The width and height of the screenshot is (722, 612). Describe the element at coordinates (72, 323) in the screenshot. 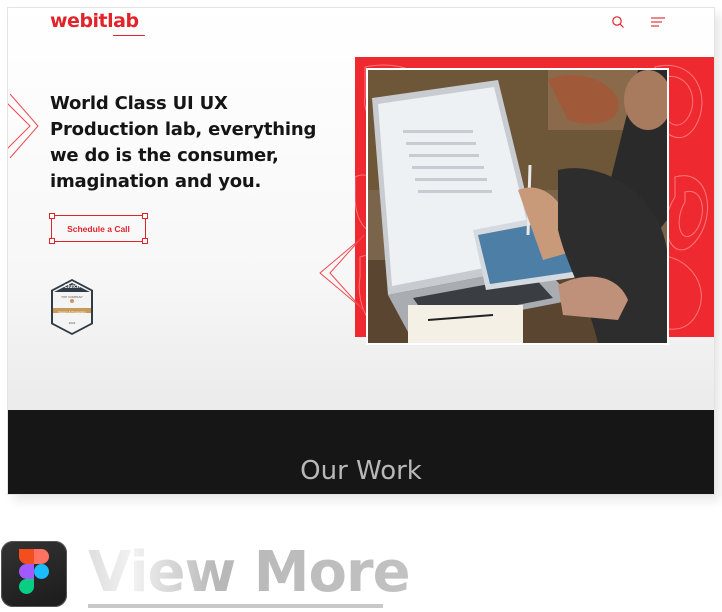

I see `badge-year: 2023` at that location.